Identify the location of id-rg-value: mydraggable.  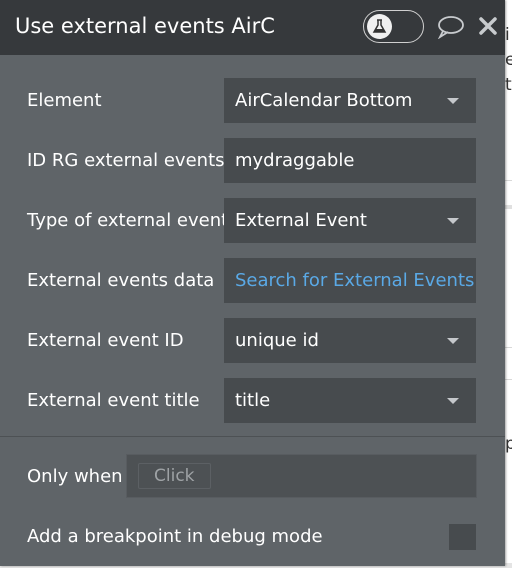
(295, 160).